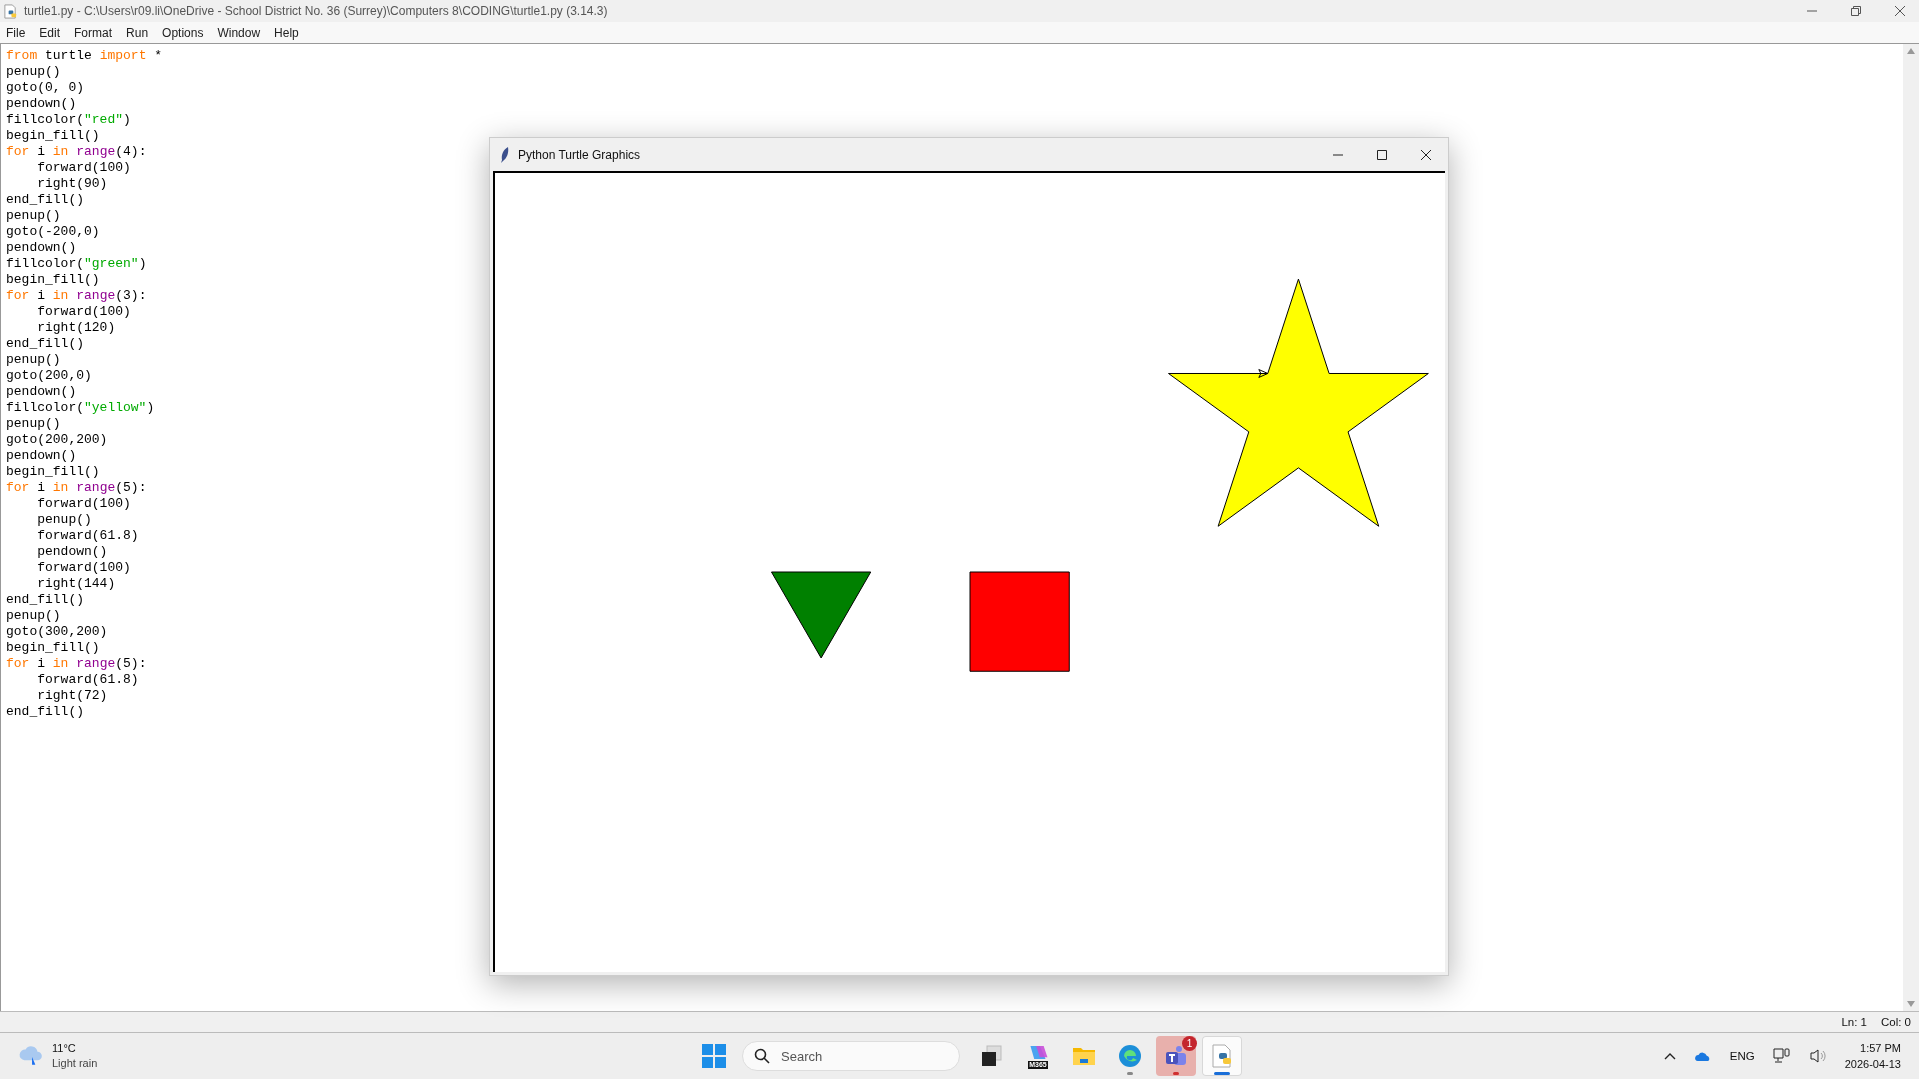 This screenshot has height=1079, width=1919. I want to click on menu-item: Run, so click(137, 32).